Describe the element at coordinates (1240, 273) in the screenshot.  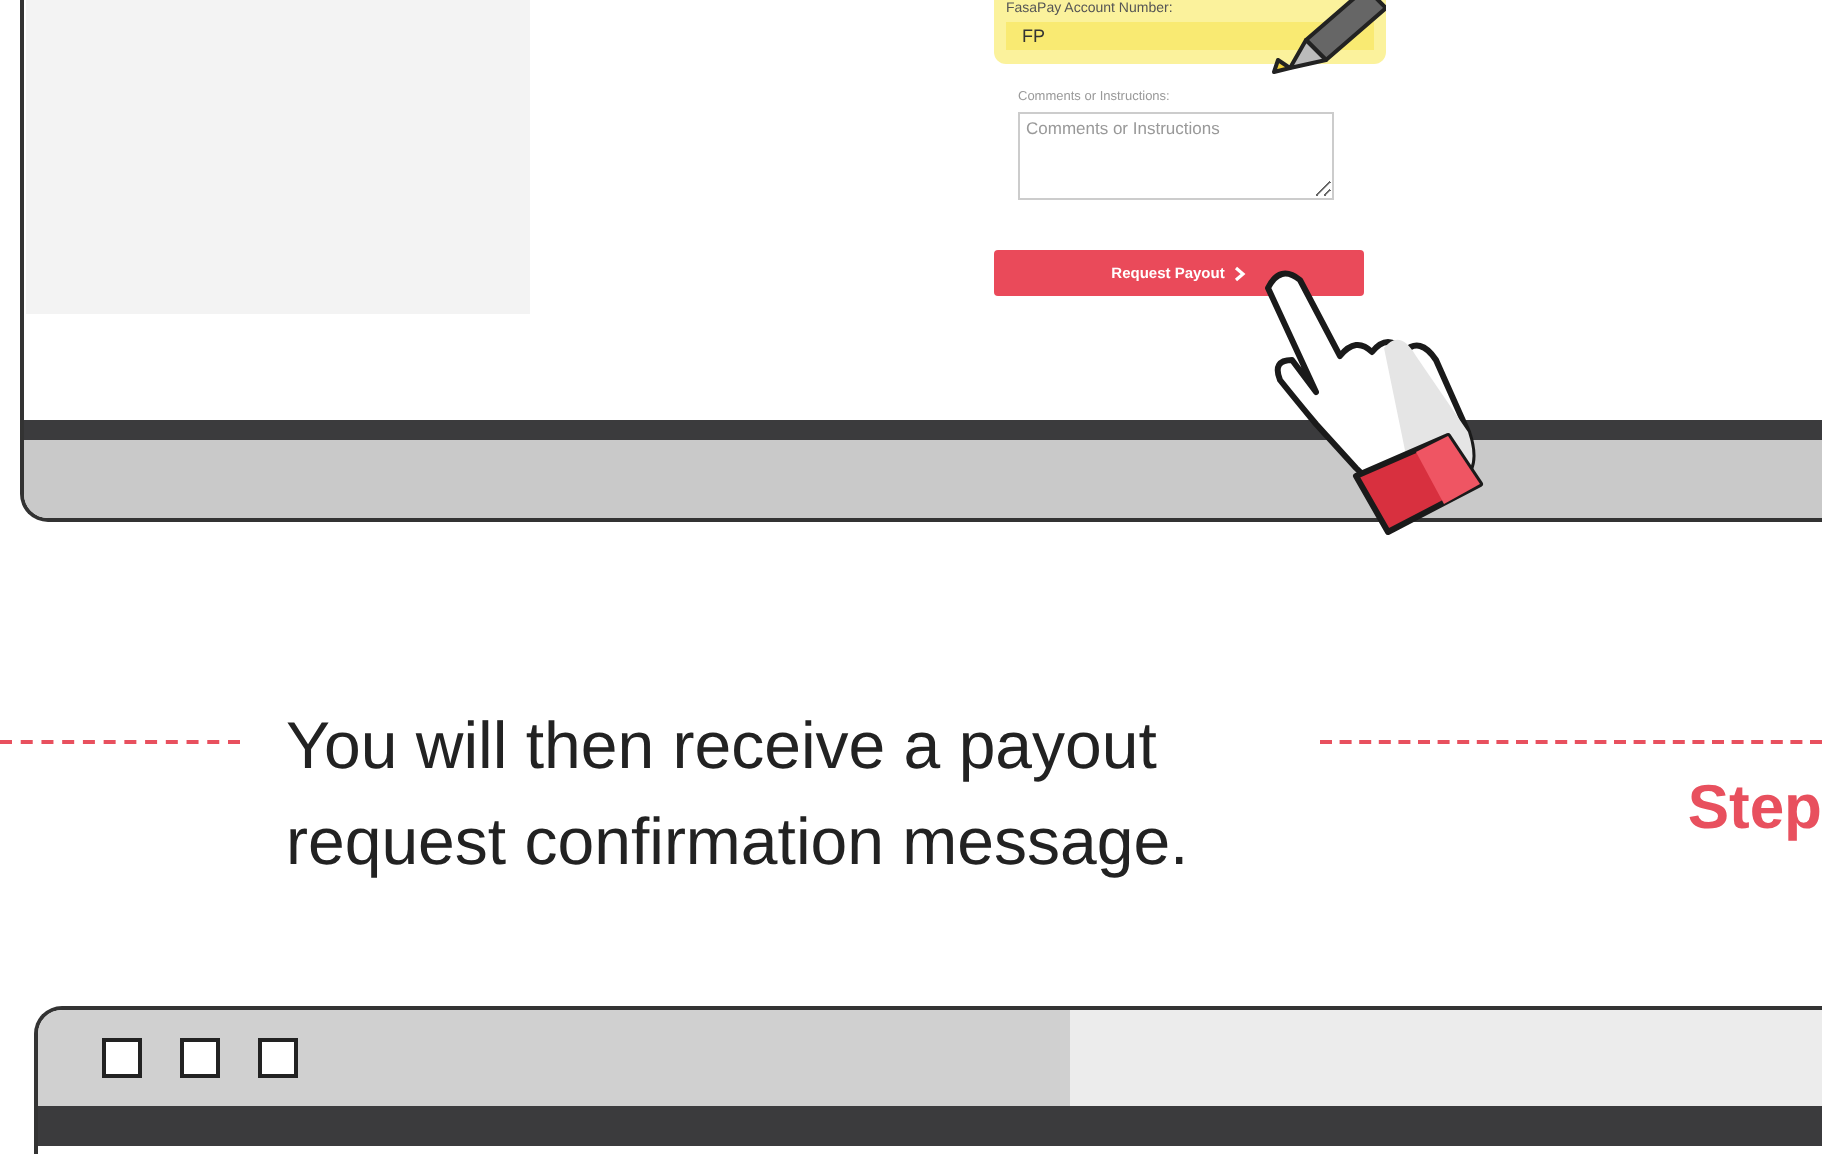
I see `chevron-icon` at that location.